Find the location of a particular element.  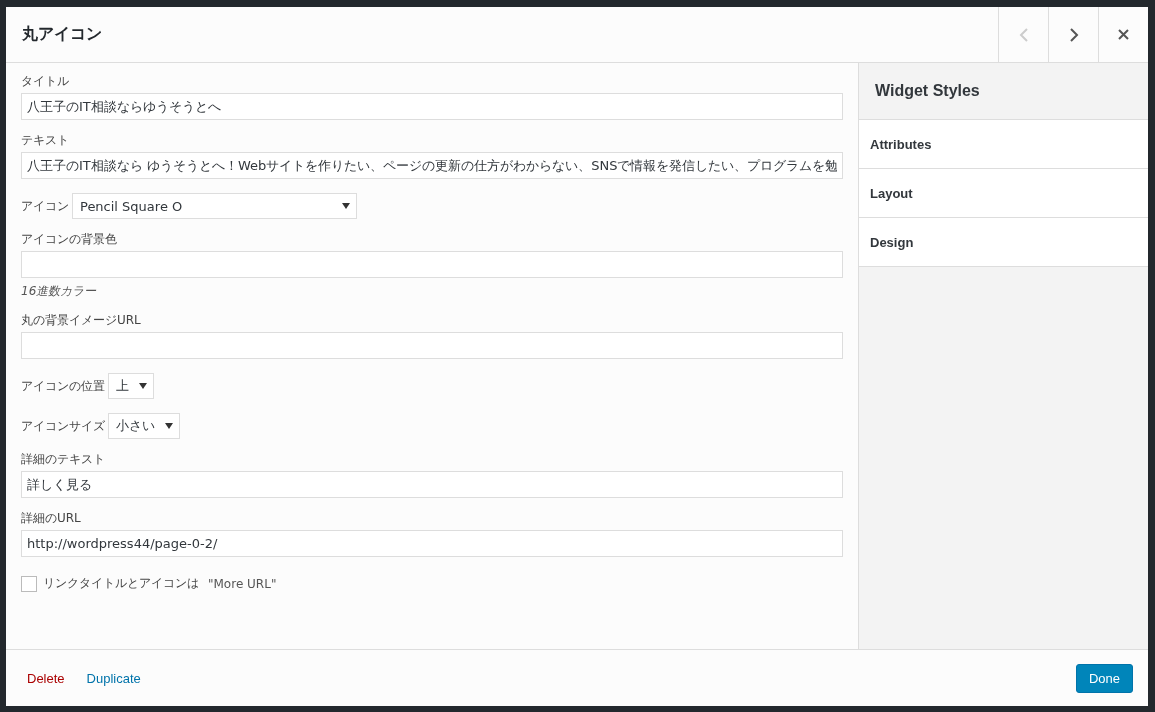

sidebar-section: Design is located at coordinates (1003, 242).